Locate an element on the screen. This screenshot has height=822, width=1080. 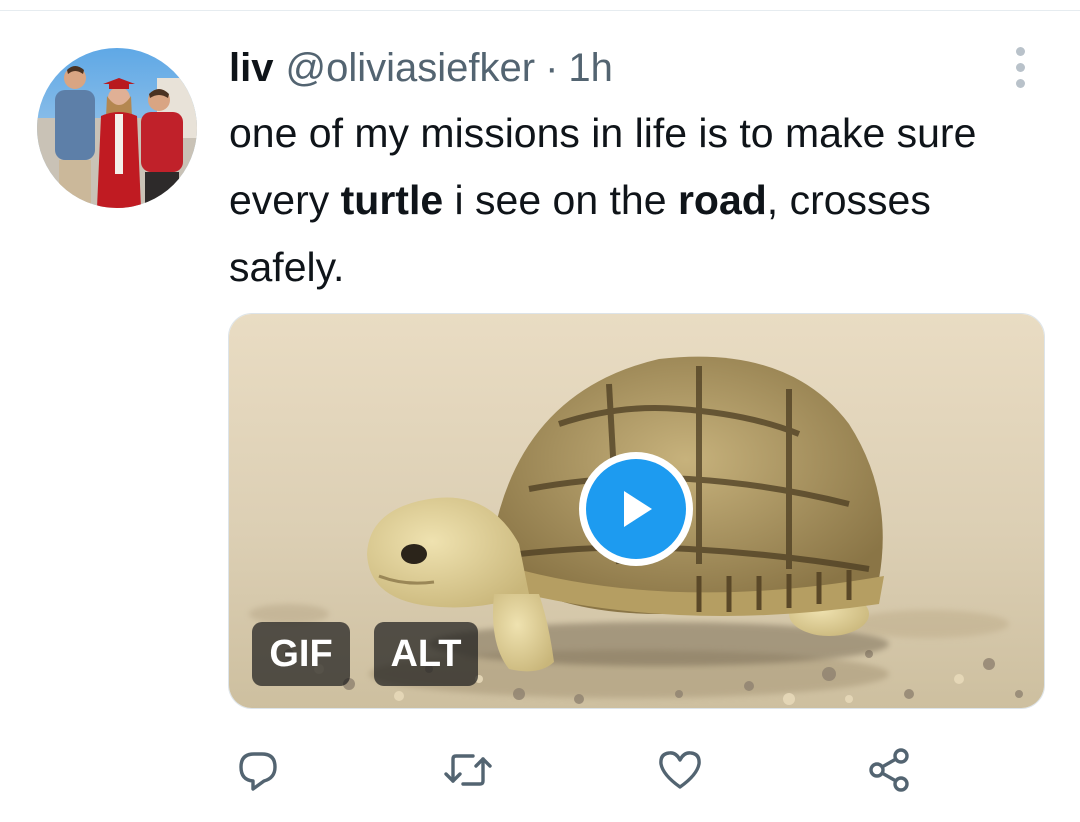
reply-icon is located at coordinates (258, 771).